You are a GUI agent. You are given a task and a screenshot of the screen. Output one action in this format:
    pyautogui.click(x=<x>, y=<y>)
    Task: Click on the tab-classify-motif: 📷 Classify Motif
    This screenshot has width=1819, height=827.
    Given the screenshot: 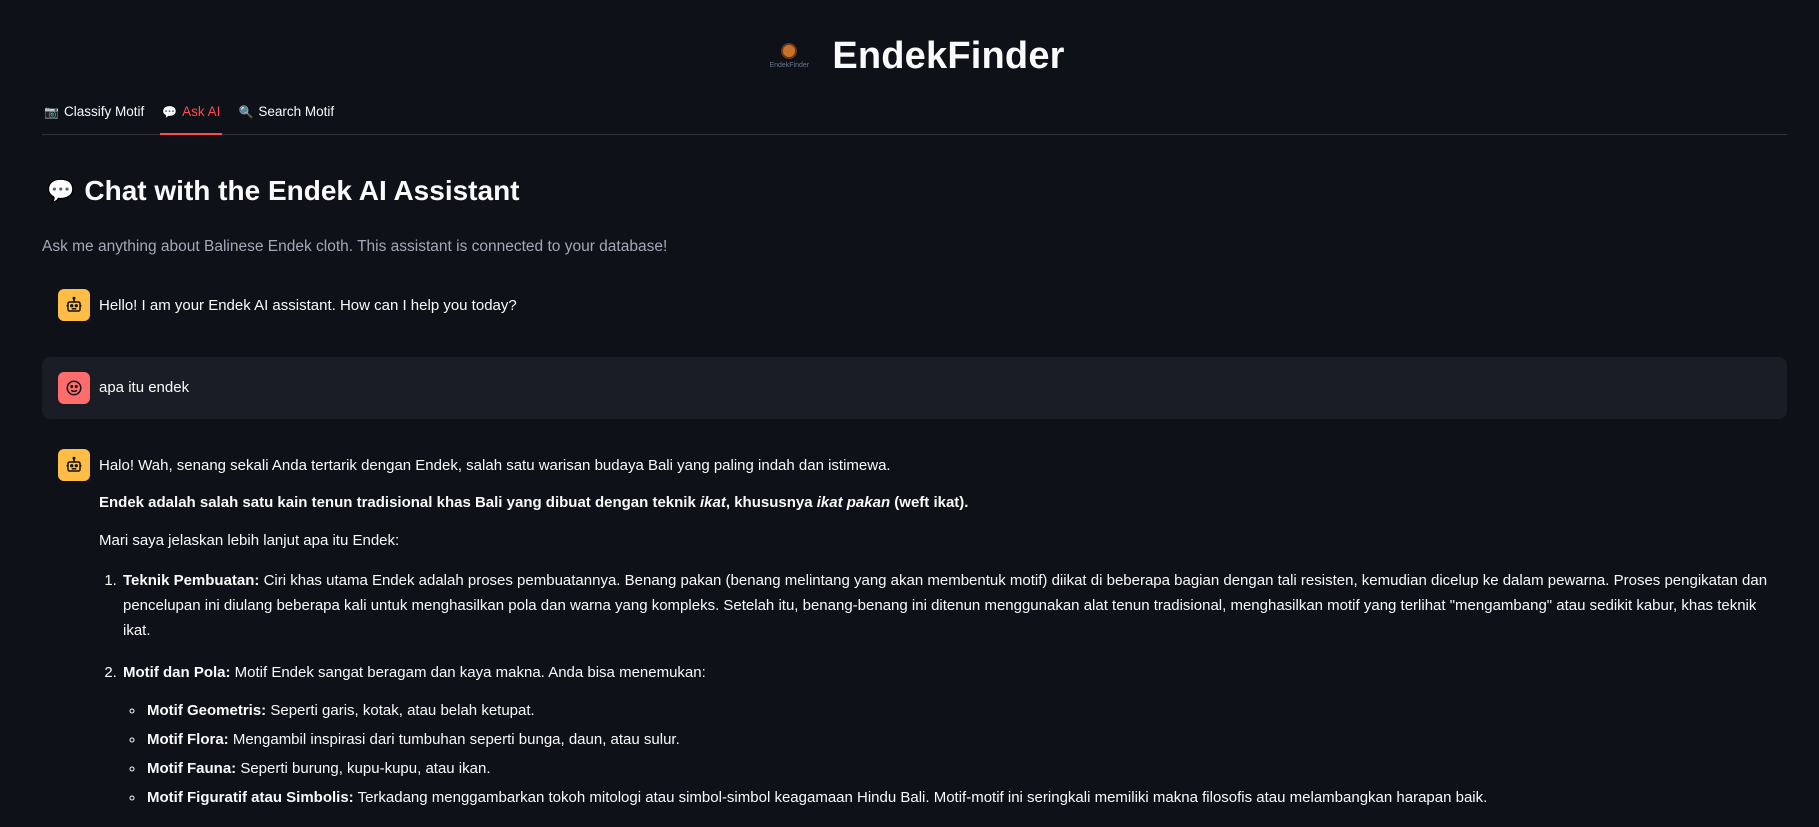 What is the action you would take?
    pyautogui.click(x=94, y=116)
    